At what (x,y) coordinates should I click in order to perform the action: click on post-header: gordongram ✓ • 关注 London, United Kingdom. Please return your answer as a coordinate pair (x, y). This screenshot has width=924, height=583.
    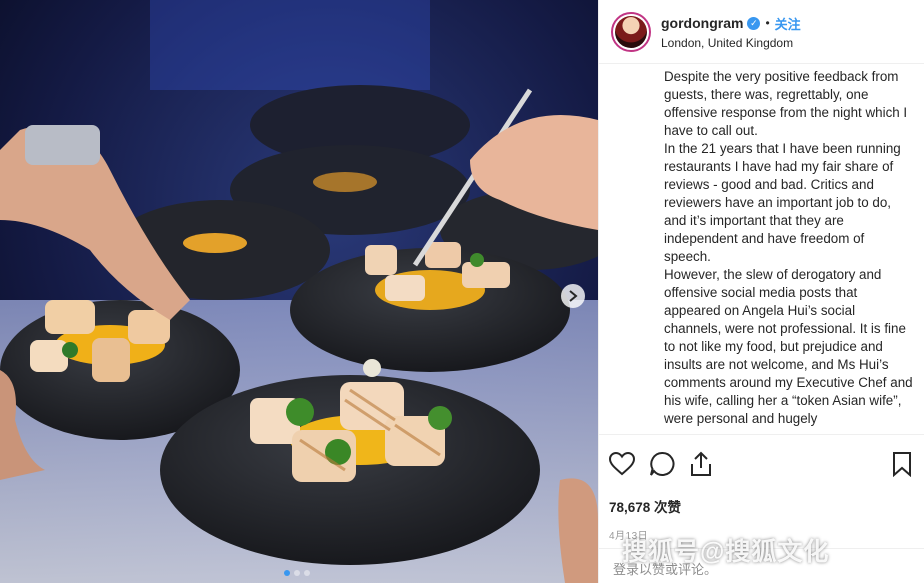
    Looking at the image, I should click on (761, 32).